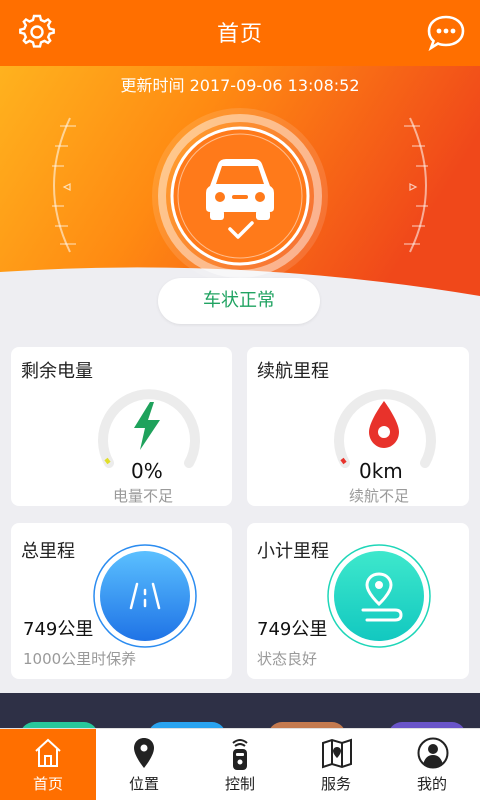 This screenshot has height=800, width=480. I want to click on battery-card: 剩余电量 0% 电量不足, so click(121, 426).